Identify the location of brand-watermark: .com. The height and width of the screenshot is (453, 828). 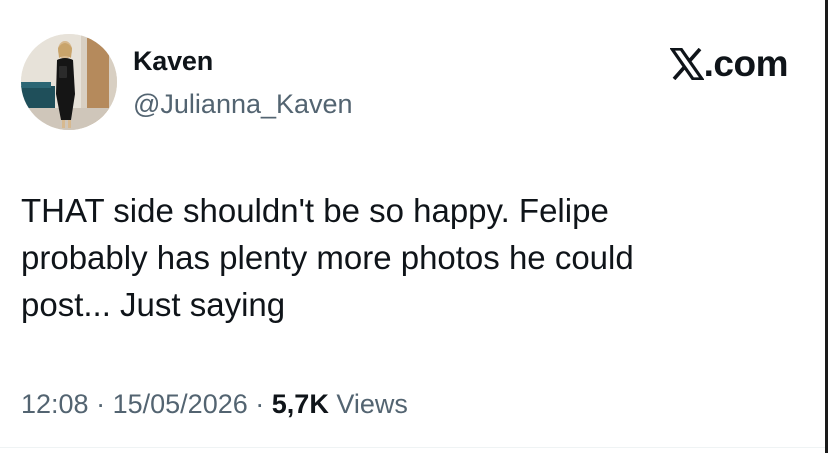
(729, 63).